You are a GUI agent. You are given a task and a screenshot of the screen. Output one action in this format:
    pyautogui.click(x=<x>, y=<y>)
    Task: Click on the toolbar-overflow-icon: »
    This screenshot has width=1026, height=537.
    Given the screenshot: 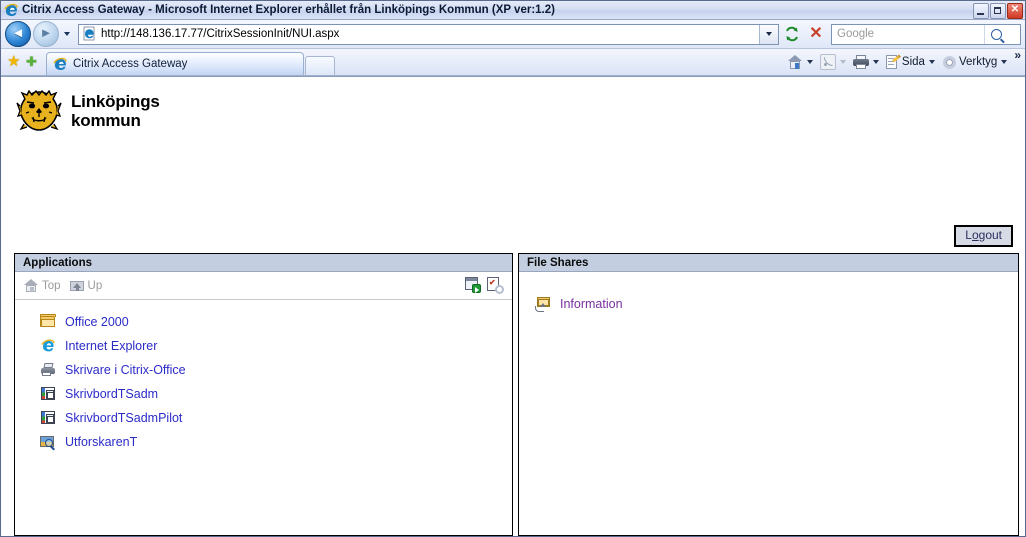 What is the action you would take?
    pyautogui.click(x=1017, y=55)
    